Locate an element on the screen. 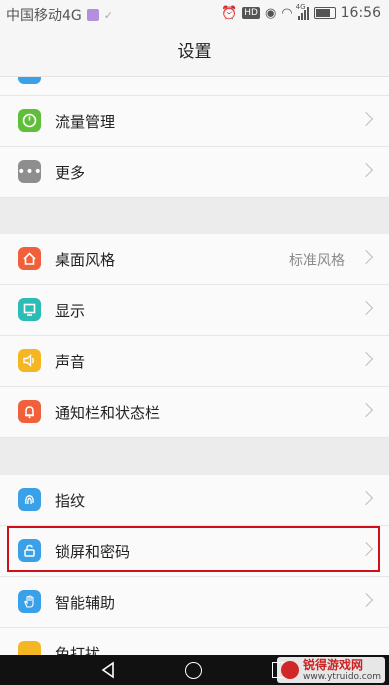 This screenshot has width=389, height=685. status-icons: ⏰ HD ◉ ◠ 4G 16:56 is located at coordinates (301, 12).